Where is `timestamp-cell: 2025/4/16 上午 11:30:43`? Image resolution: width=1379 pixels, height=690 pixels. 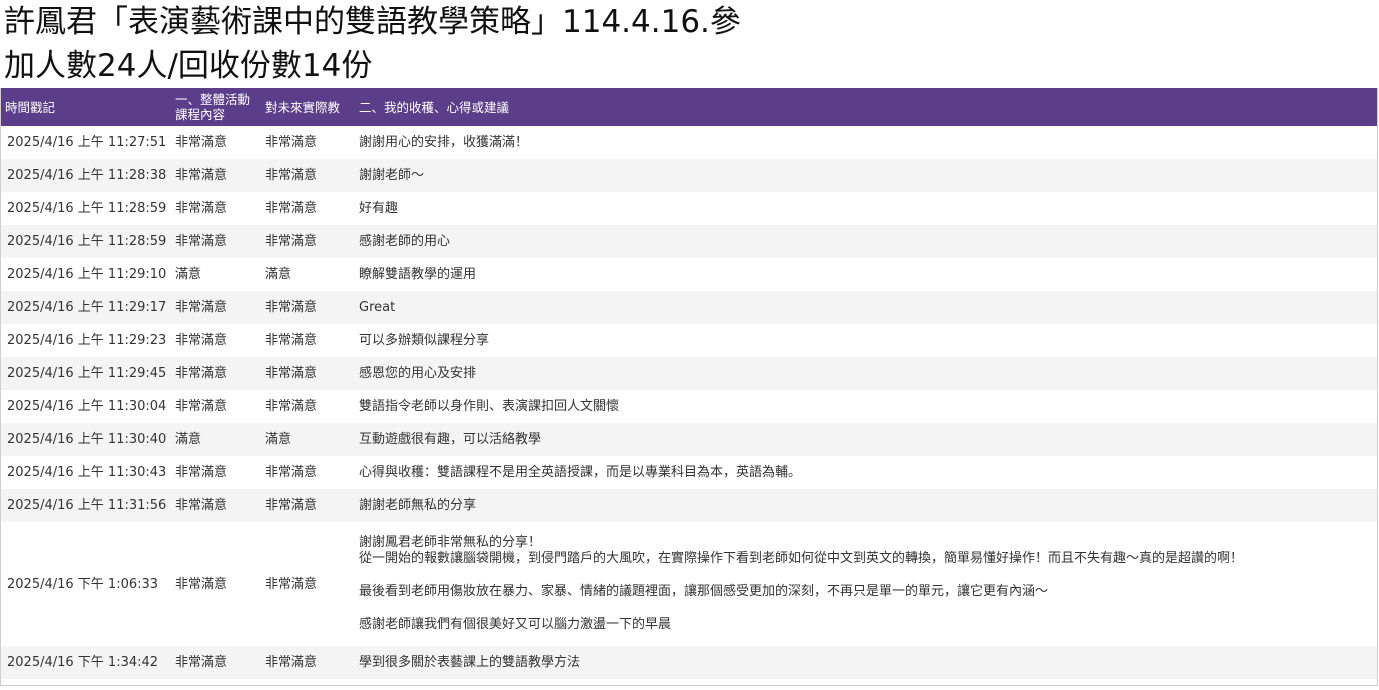 timestamp-cell: 2025/4/16 上午 11:30:43 is located at coordinates (86, 472).